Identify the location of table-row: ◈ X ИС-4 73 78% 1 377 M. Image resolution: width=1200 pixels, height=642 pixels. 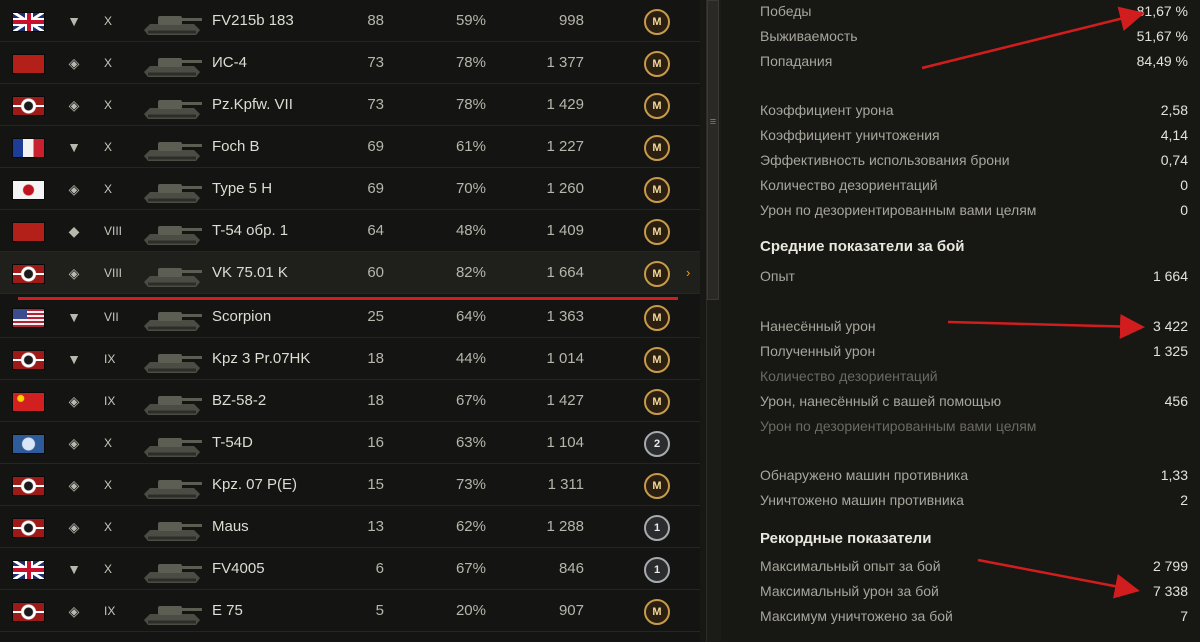
(350, 63).